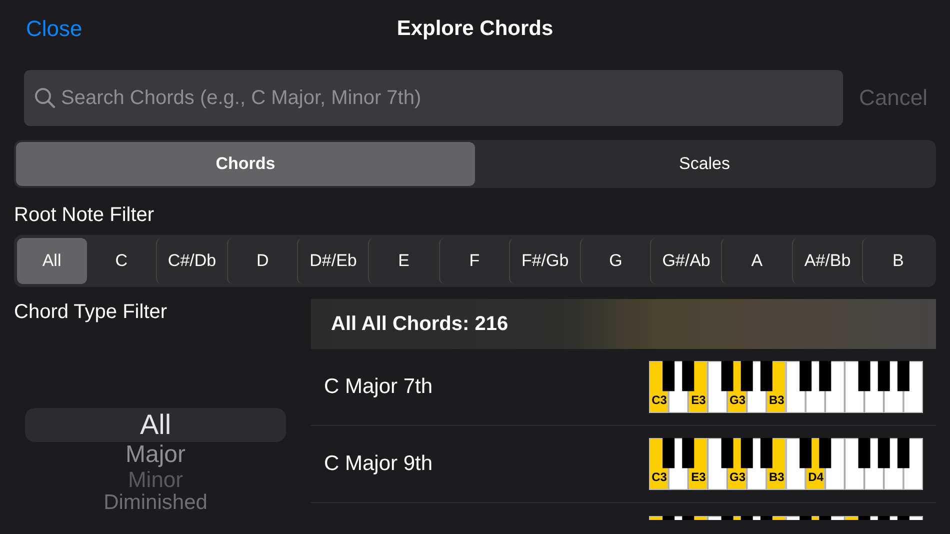 The height and width of the screenshot is (534, 950). I want to click on root-note-option: G, so click(615, 261).